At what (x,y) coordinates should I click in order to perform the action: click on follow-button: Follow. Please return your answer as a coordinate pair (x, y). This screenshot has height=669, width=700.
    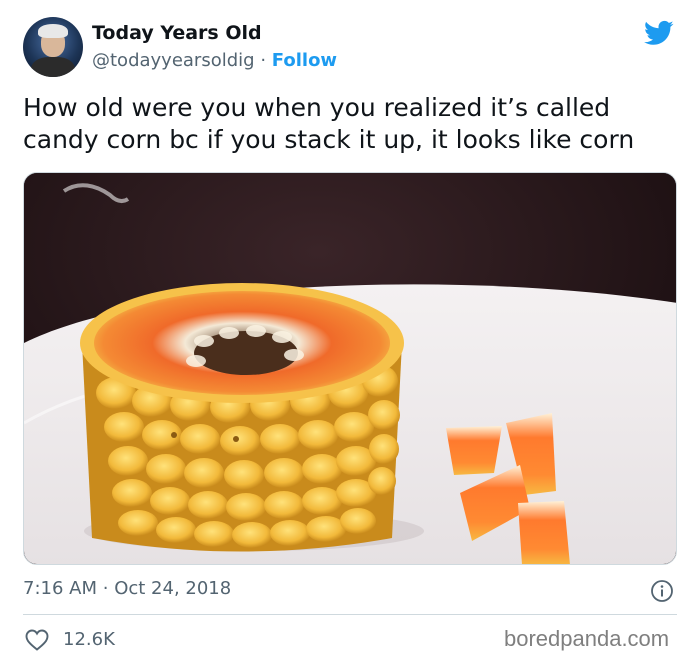
    Looking at the image, I should click on (304, 60).